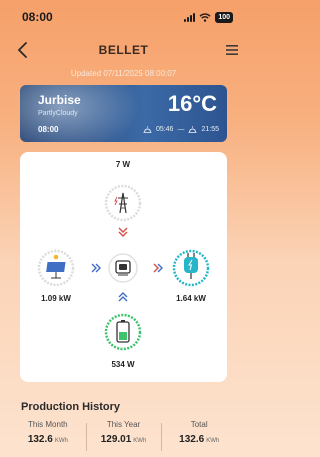 The image size is (320, 457). What do you see at coordinates (37, 17) in the screenshot?
I see `status-time: 08:00` at bounding box center [37, 17].